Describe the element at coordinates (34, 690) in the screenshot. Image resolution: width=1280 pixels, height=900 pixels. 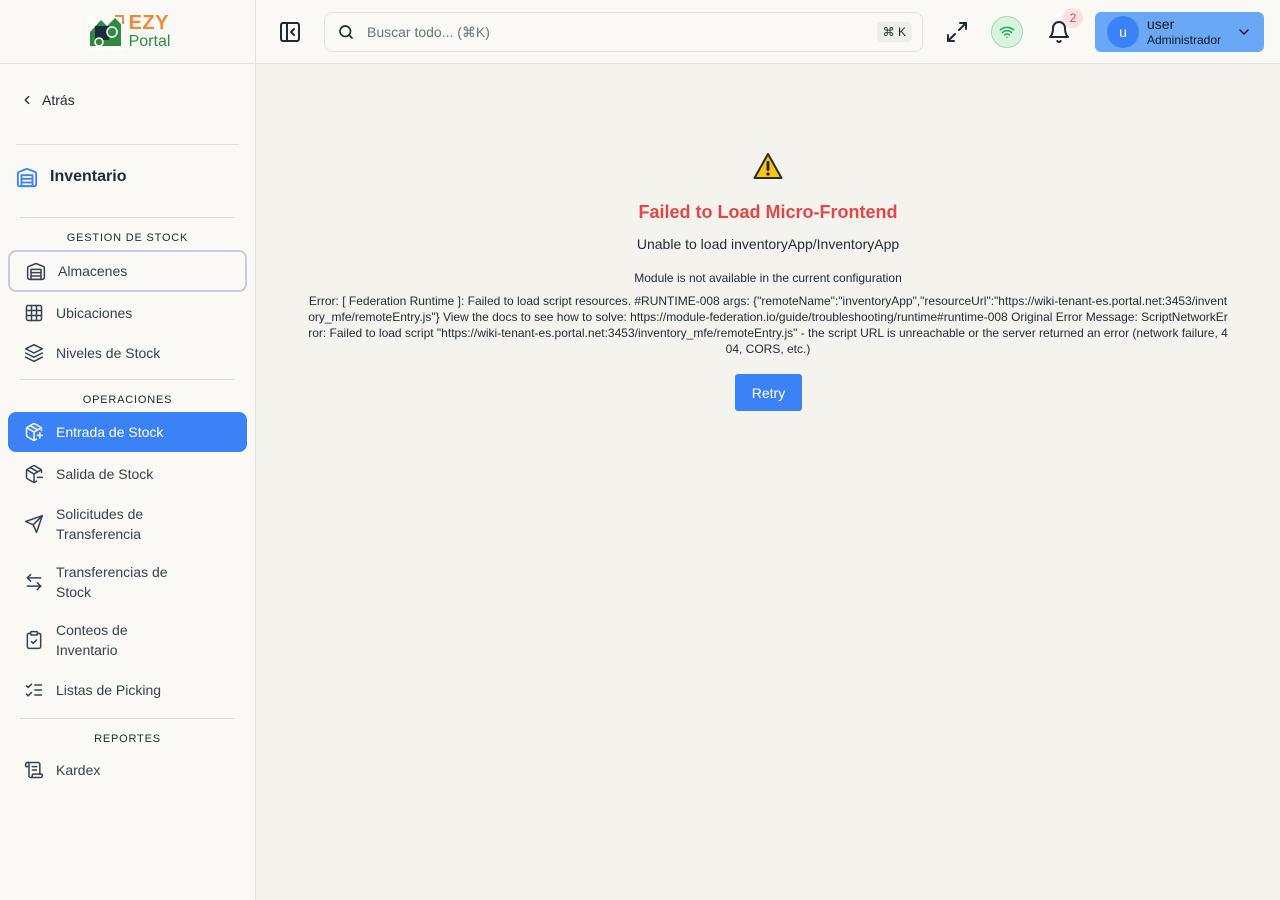
I see `list-checks-icon` at that location.